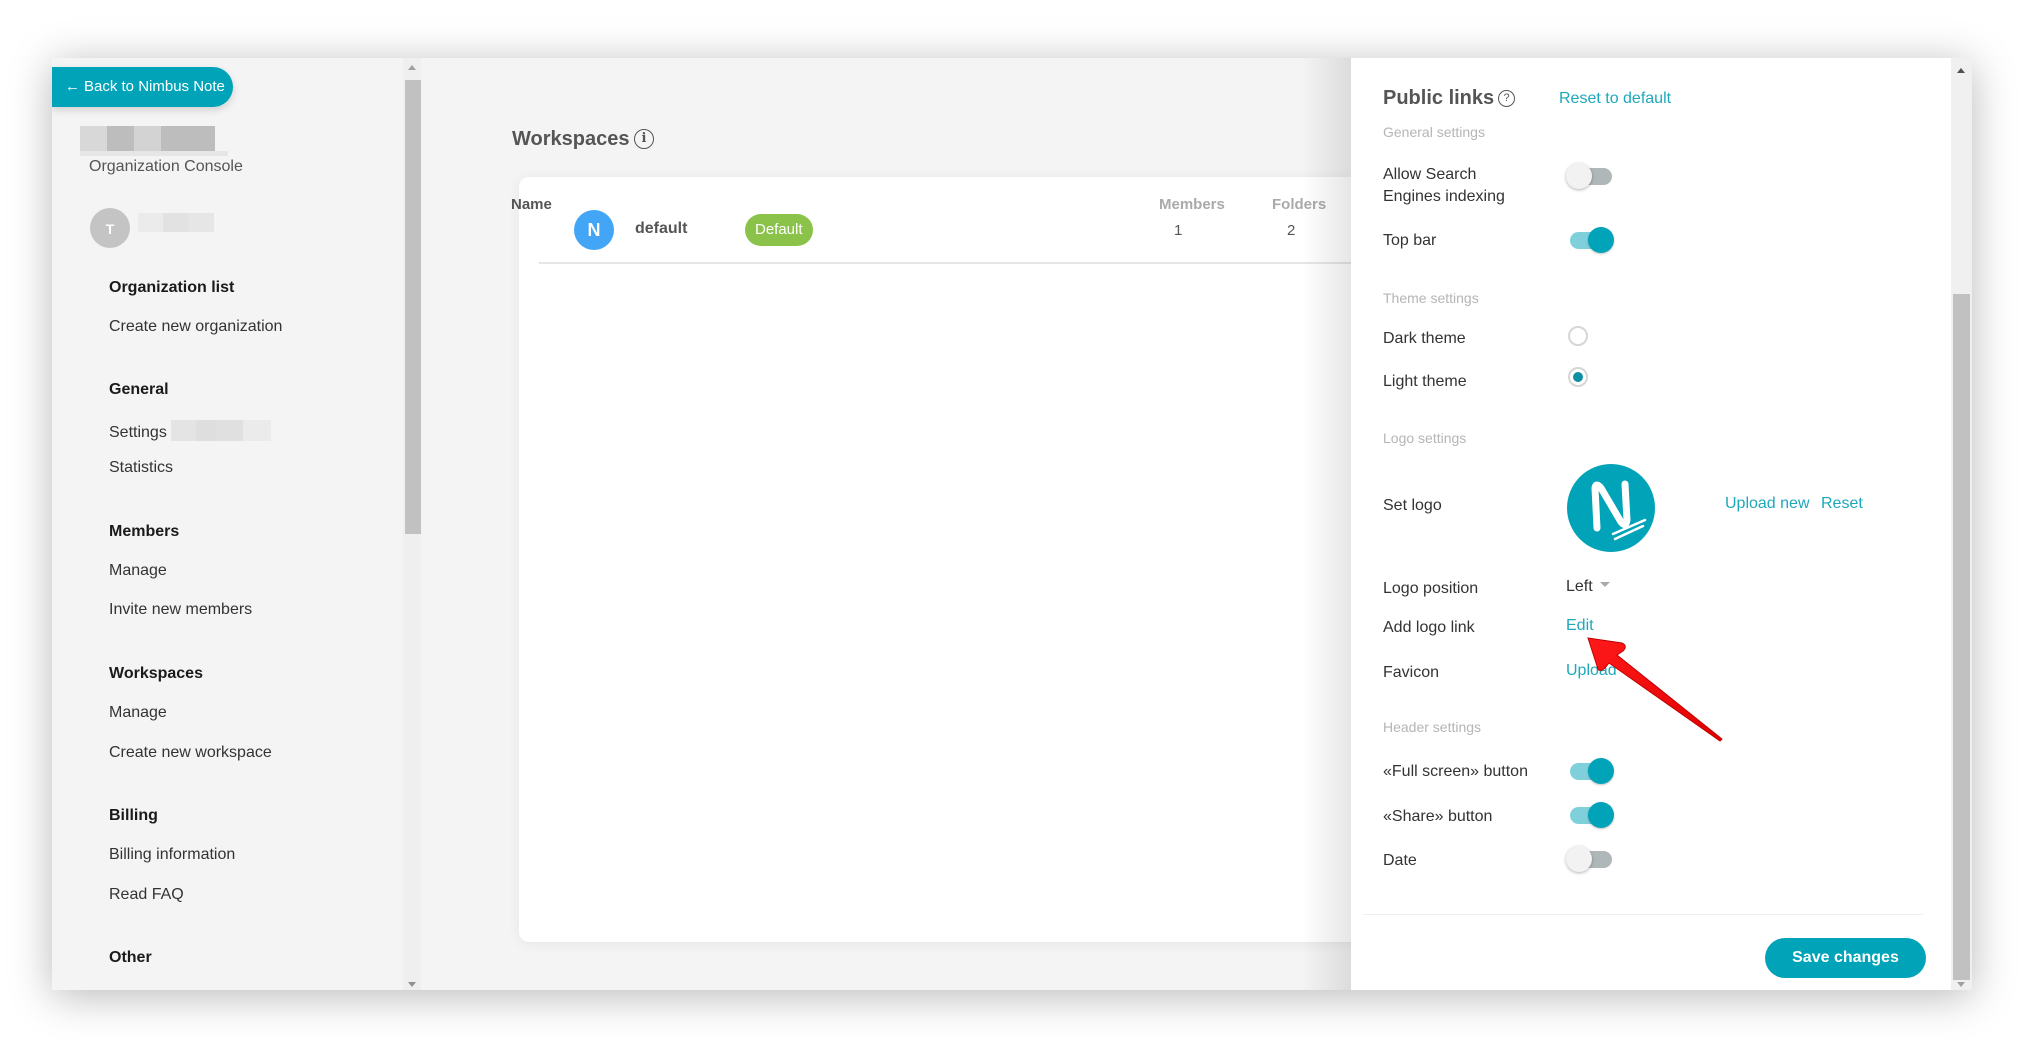  What do you see at coordinates (133, 815) in the screenshot?
I see `nav-heading-billing: Billing` at bounding box center [133, 815].